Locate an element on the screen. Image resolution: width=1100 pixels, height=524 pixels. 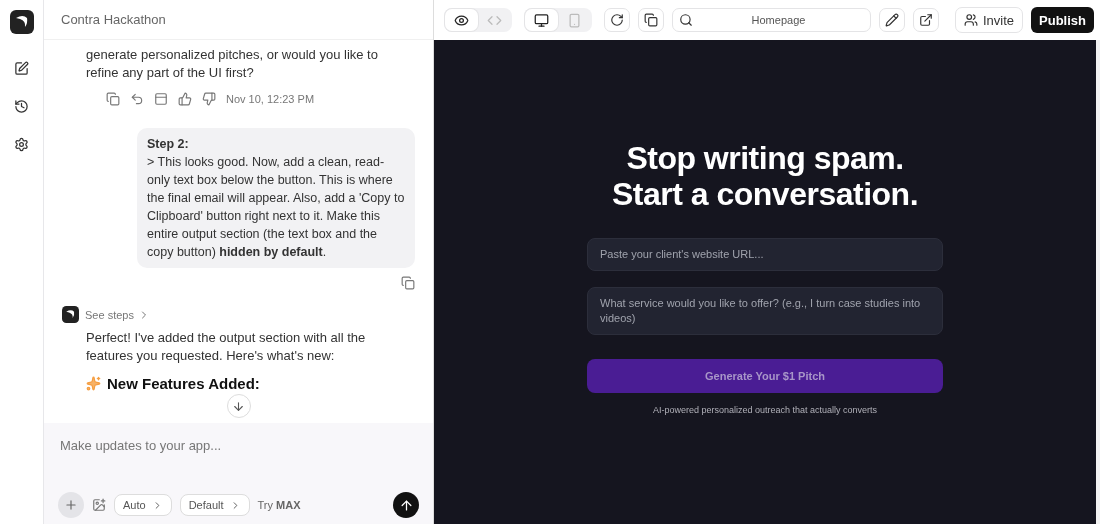
pencil-icon is located at coordinates (891, 20).